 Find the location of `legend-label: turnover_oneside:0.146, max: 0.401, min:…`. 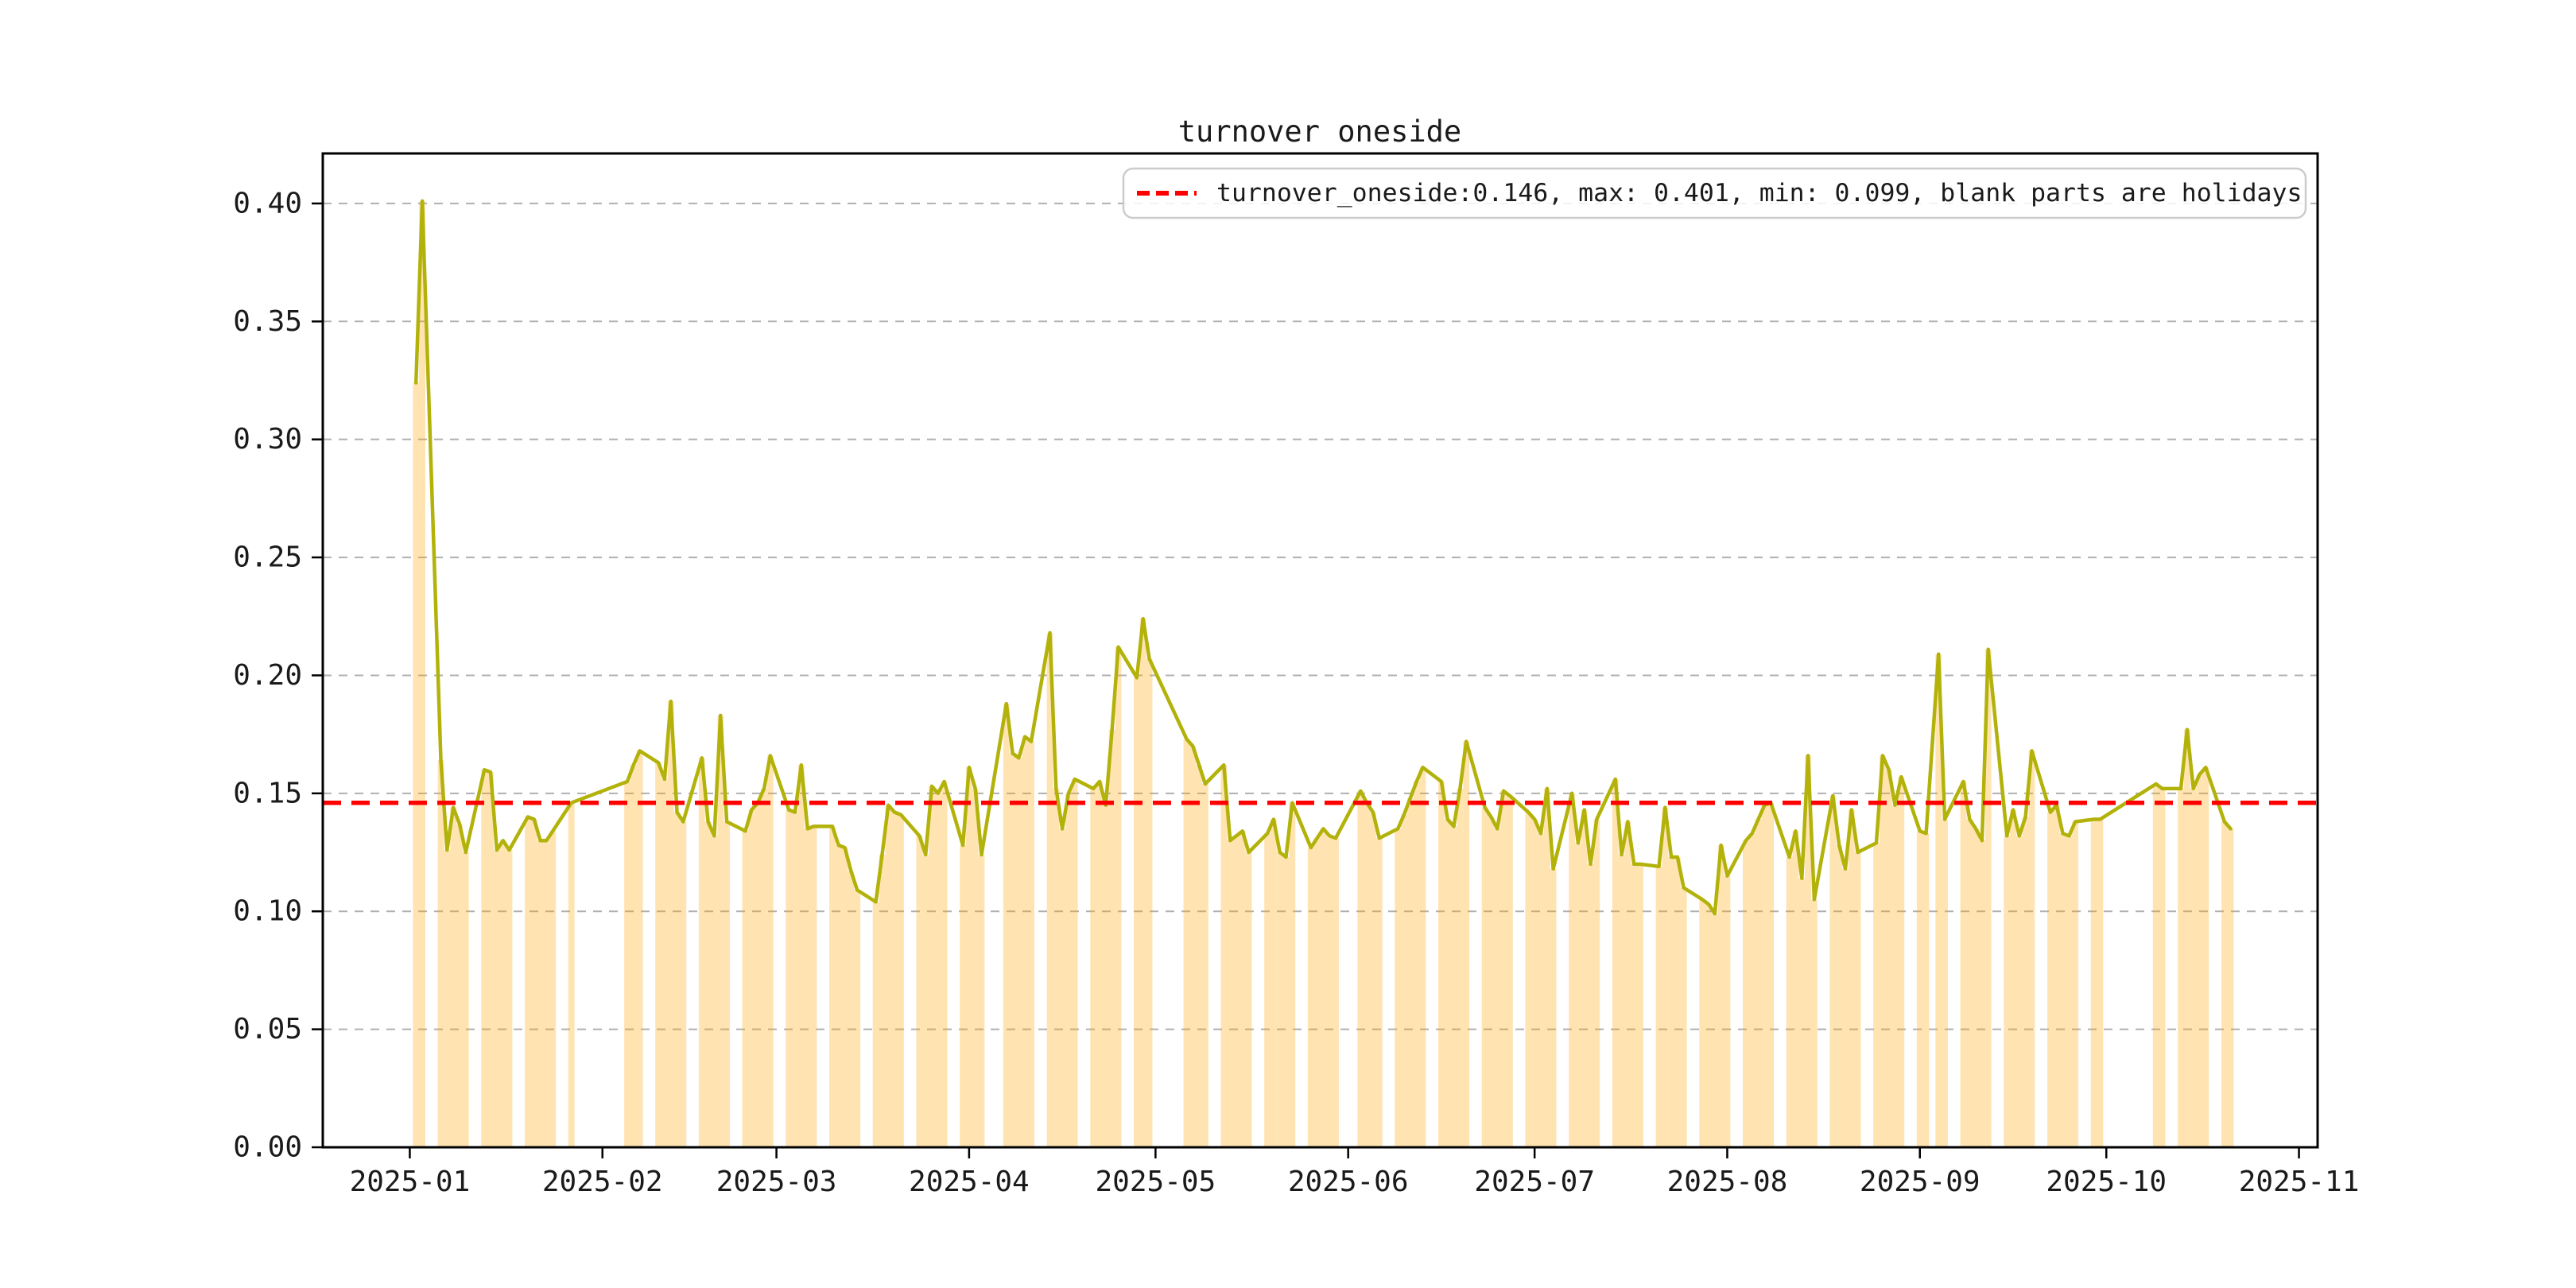

legend-label: turnover_oneside:0.146, max: 0.401, min:… is located at coordinates (1759, 193).